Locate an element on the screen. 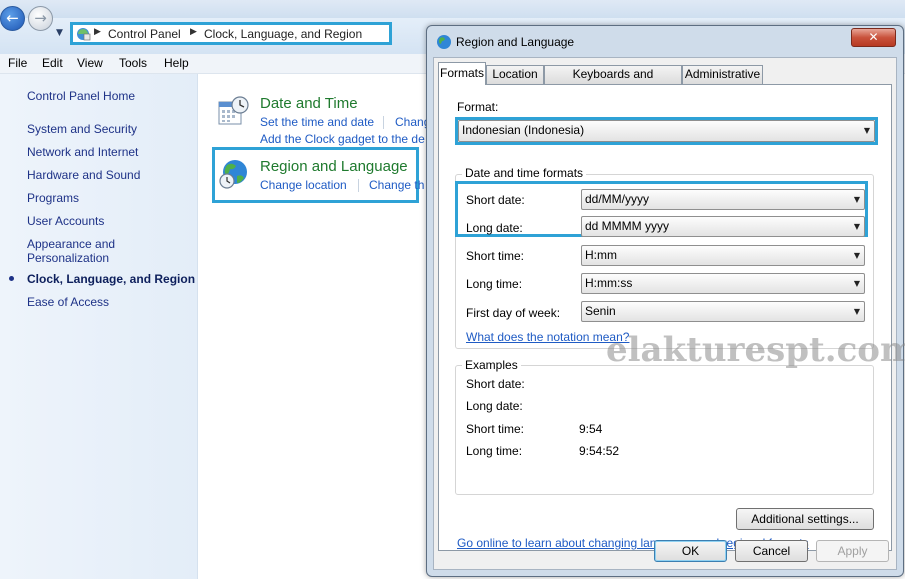 The height and width of the screenshot is (579, 905). dialog-title: Region and Language is located at coordinates (515, 42).